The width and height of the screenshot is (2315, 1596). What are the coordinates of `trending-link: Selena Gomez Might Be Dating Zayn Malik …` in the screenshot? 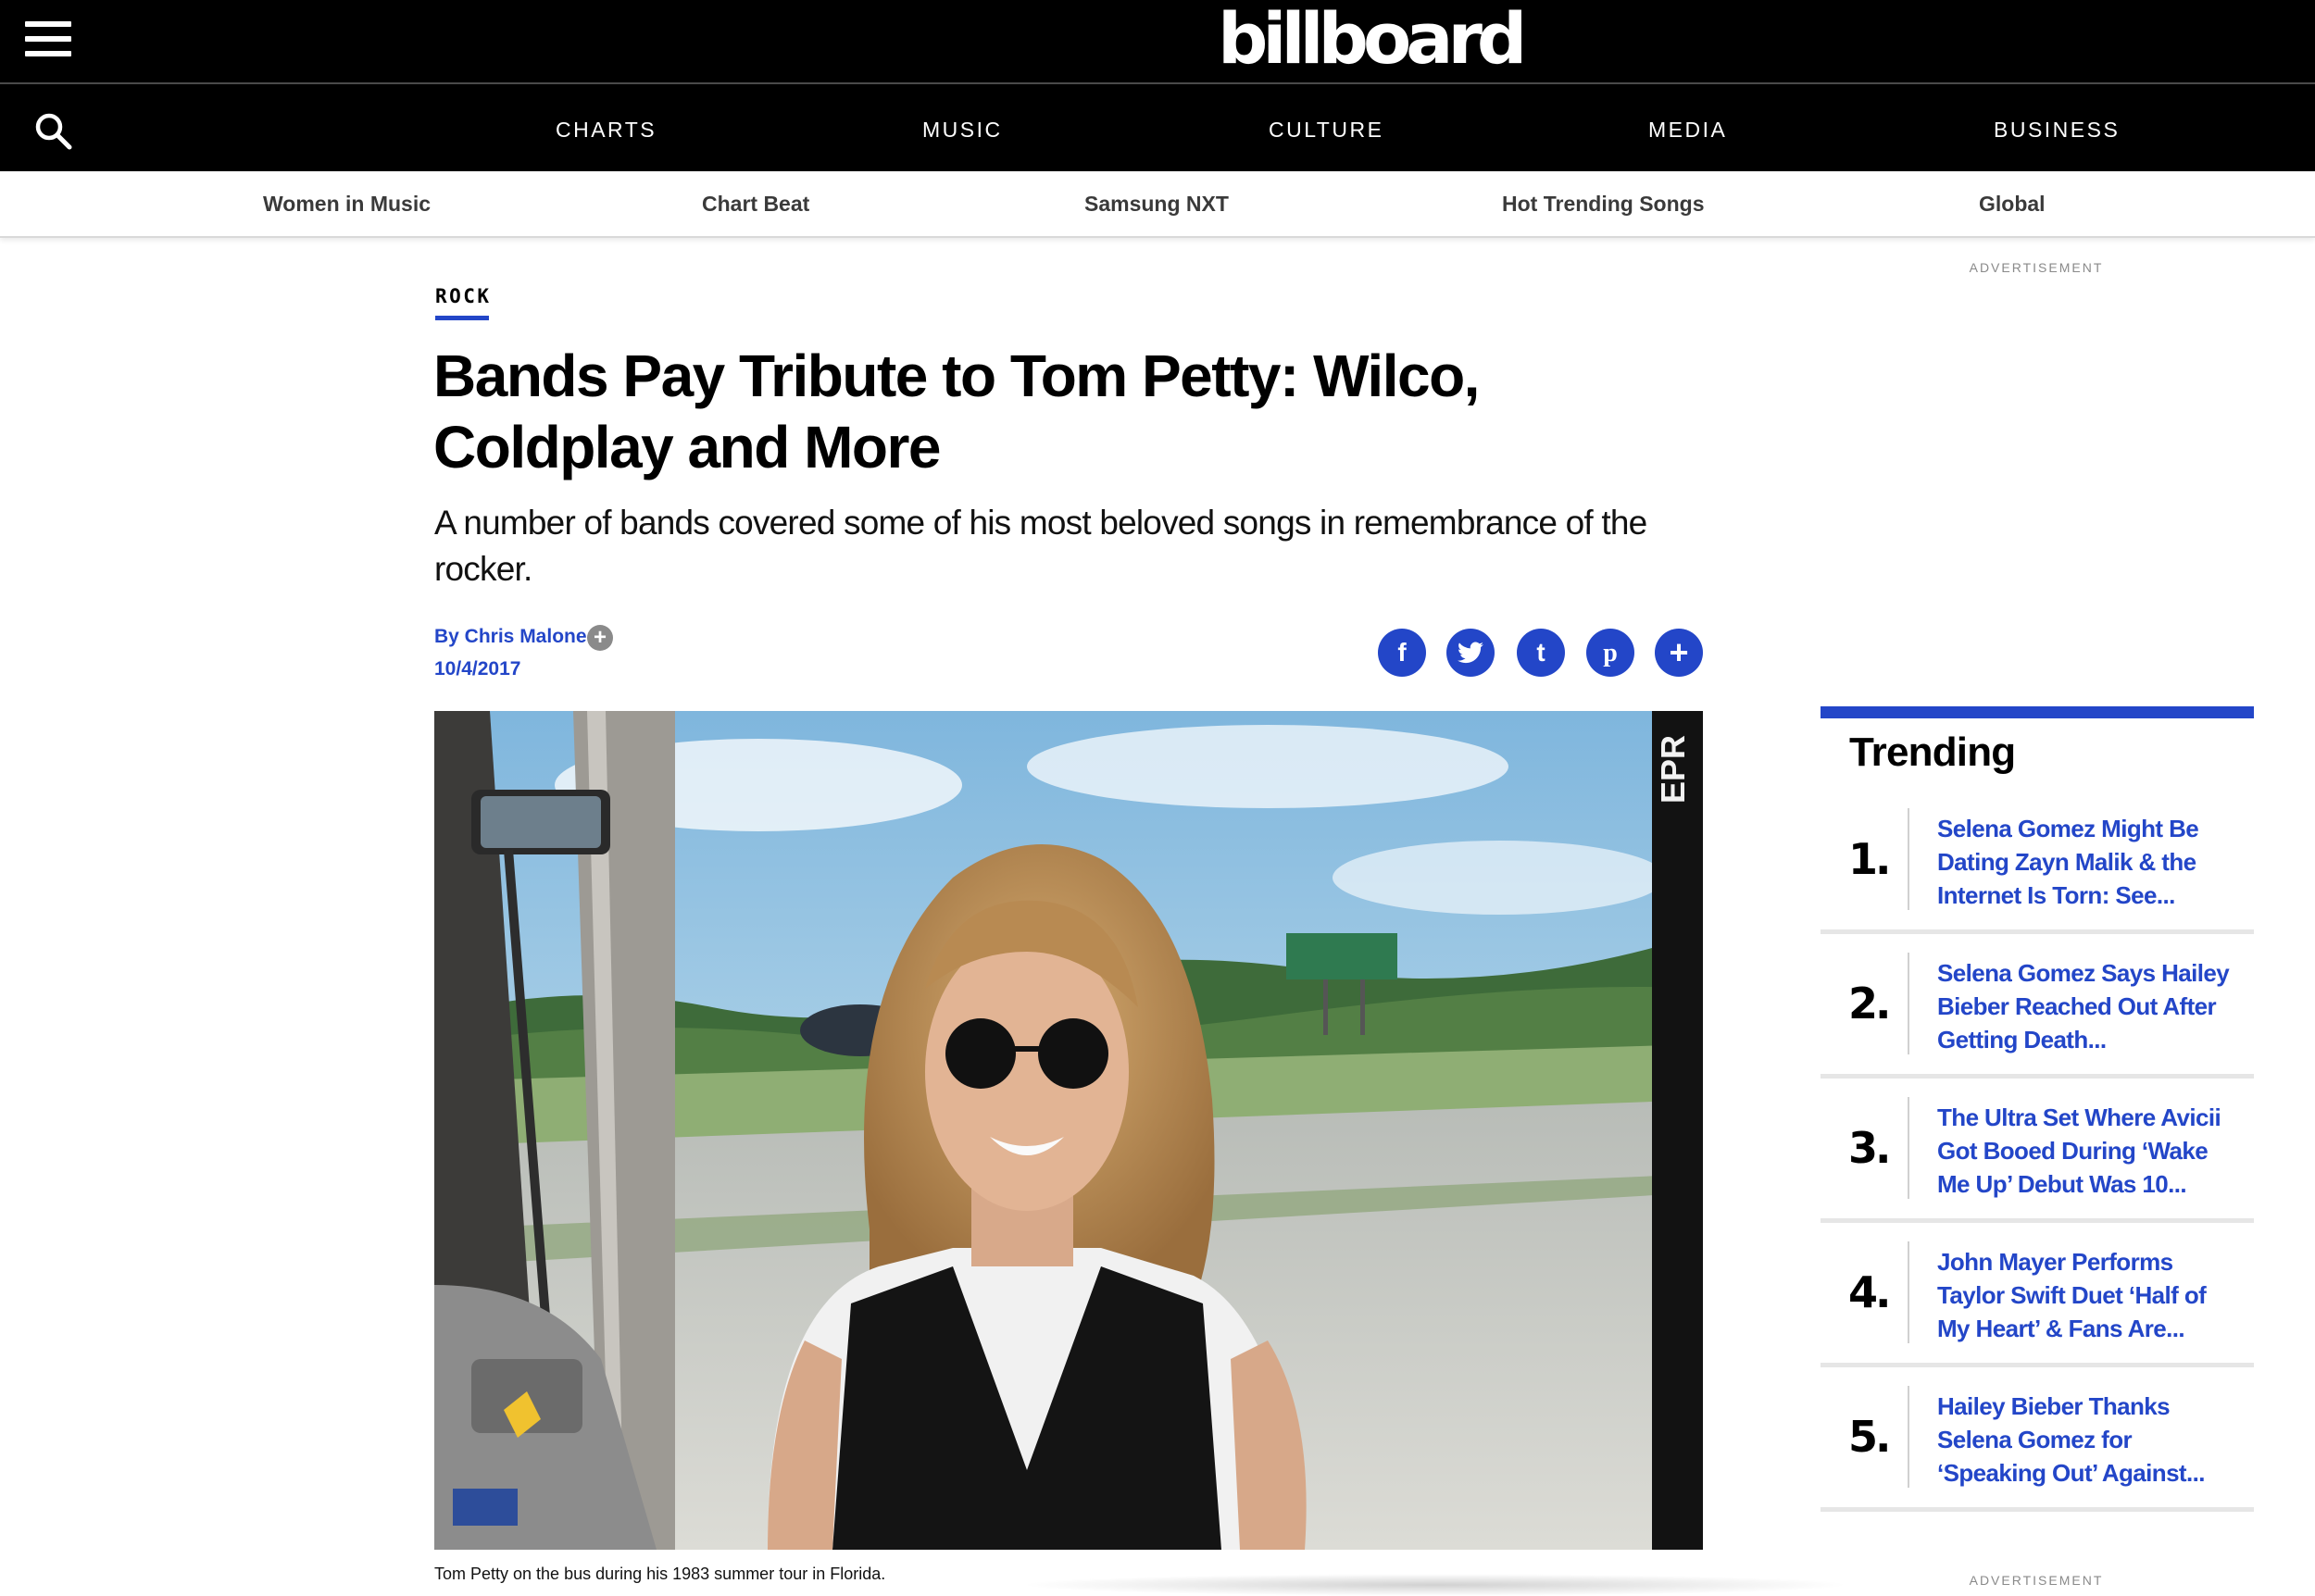 It's located at (2090, 862).